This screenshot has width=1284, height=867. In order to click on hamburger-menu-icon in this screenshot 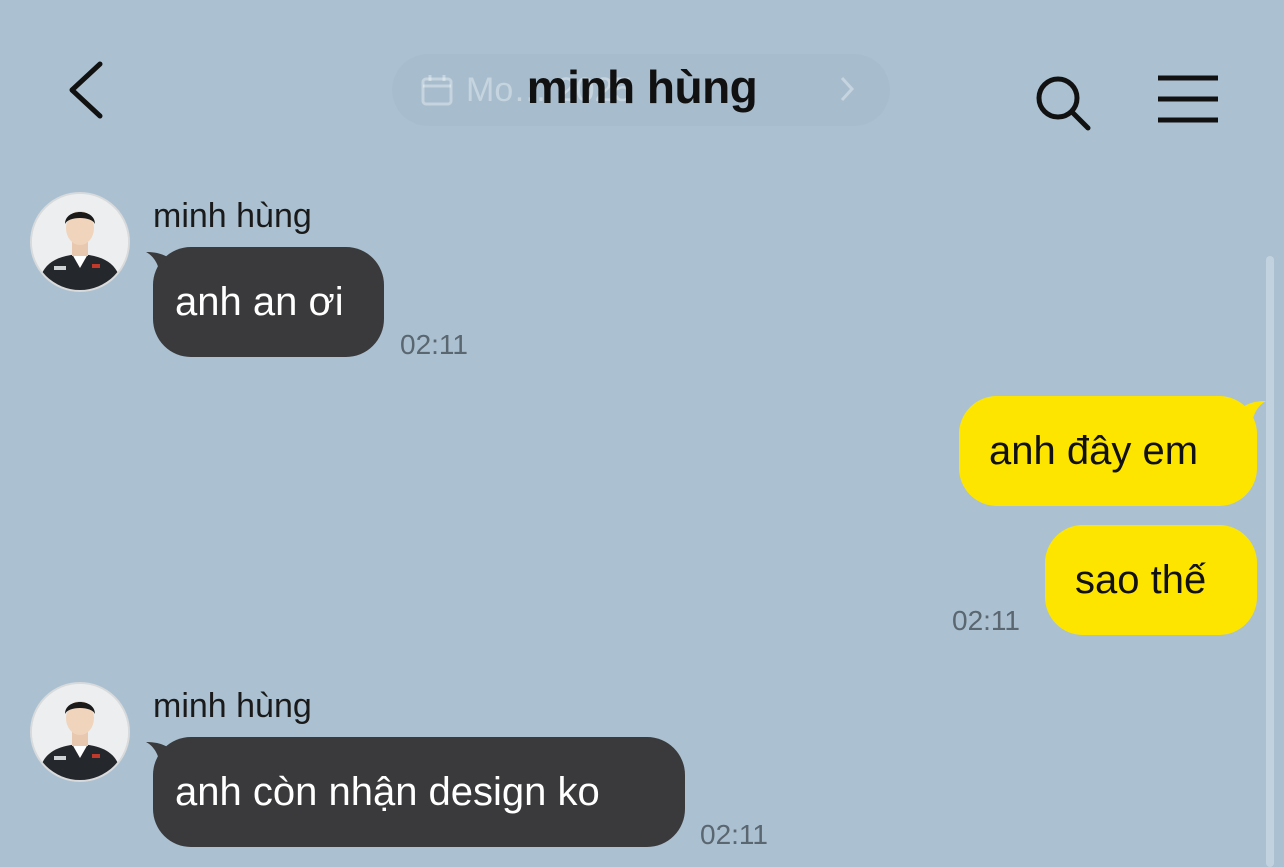, I will do `click(1188, 99)`.